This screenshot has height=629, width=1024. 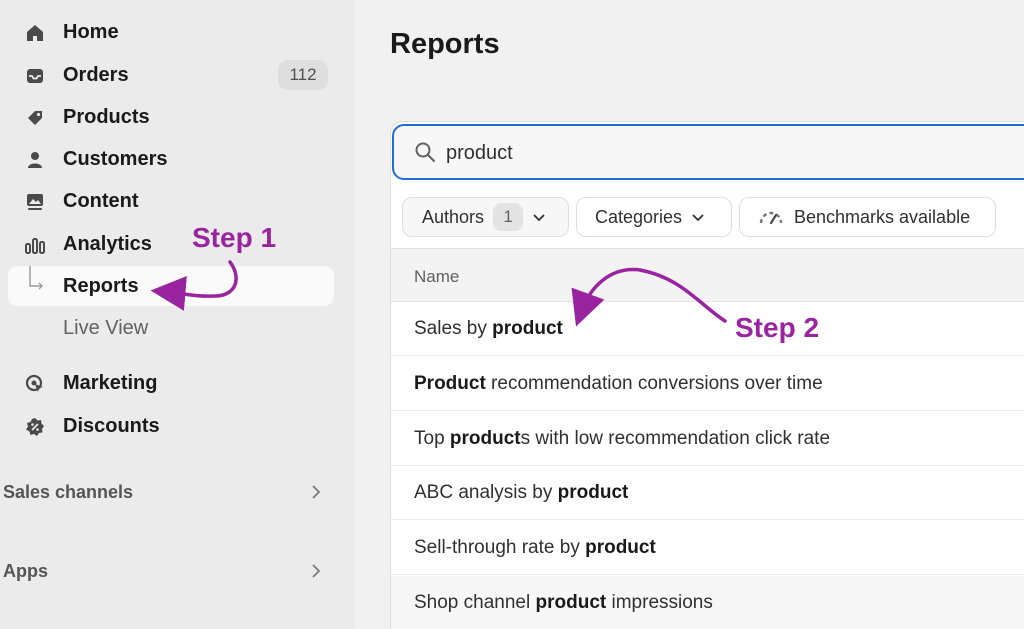 What do you see at coordinates (168, 492) in the screenshot?
I see `sidebar-section-sales-channels: Sales channels` at bounding box center [168, 492].